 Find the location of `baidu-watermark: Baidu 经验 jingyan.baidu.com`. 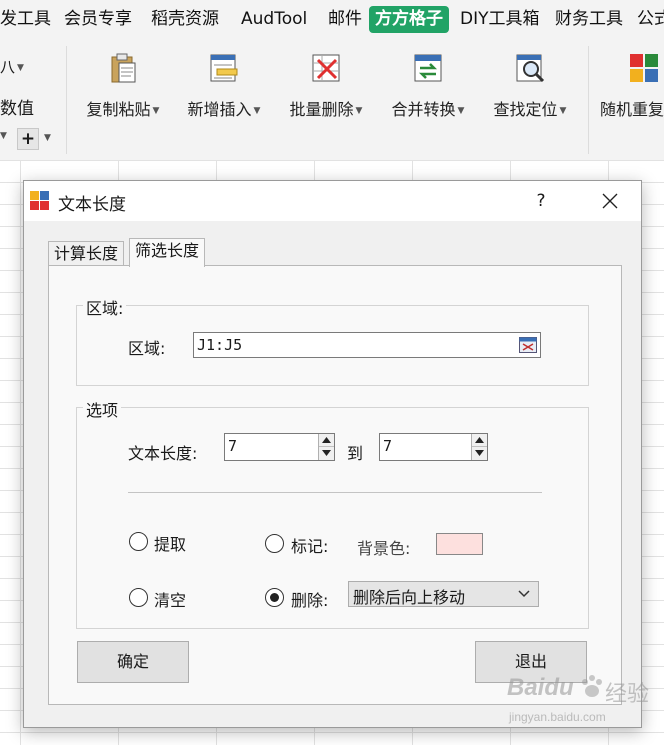

baidu-watermark: Baidu 经验 jingyan.baidu.com is located at coordinates (580, 702).